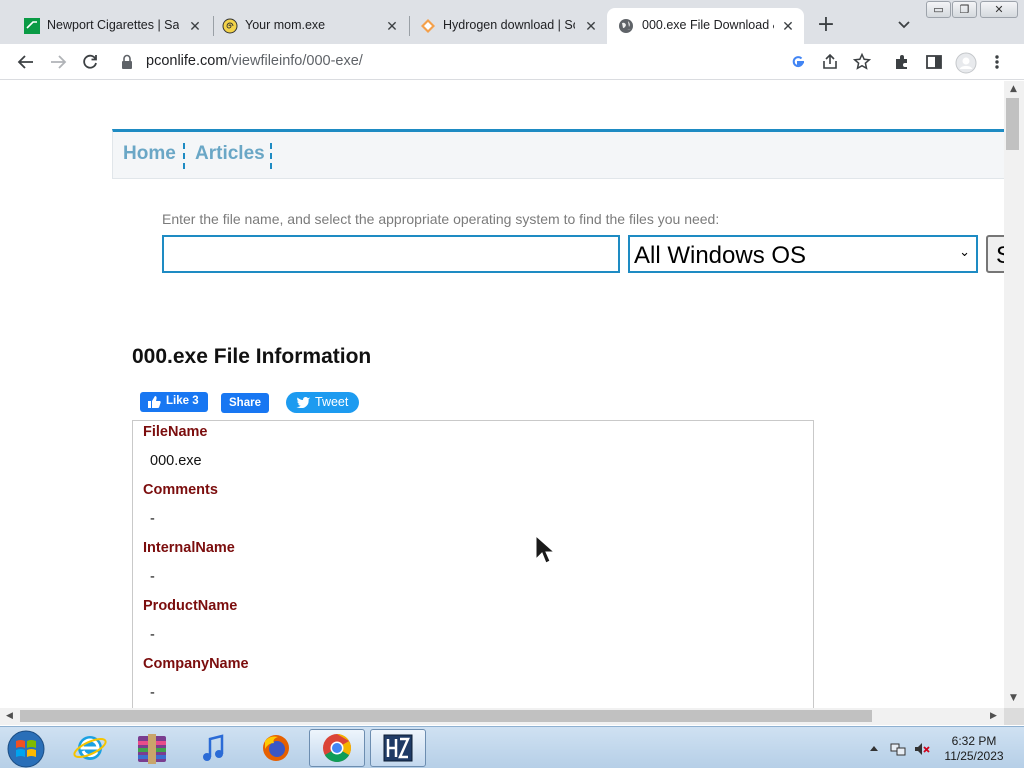 The height and width of the screenshot is (768, 1024). I want to click on windows-start-icon, so click(26, 748).